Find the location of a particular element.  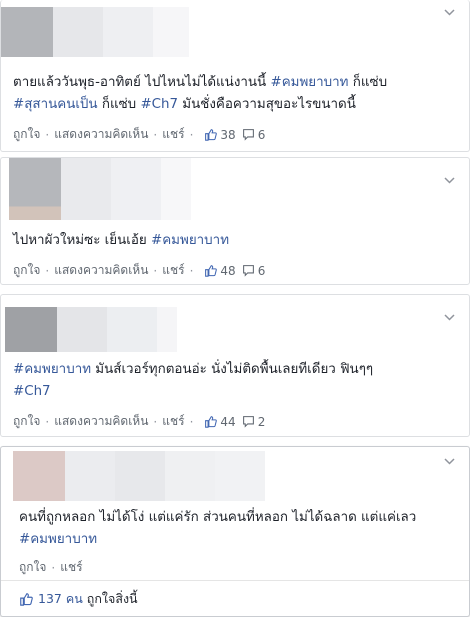

likes-summary-count: 137 คน is located at coordinates (60, 599).